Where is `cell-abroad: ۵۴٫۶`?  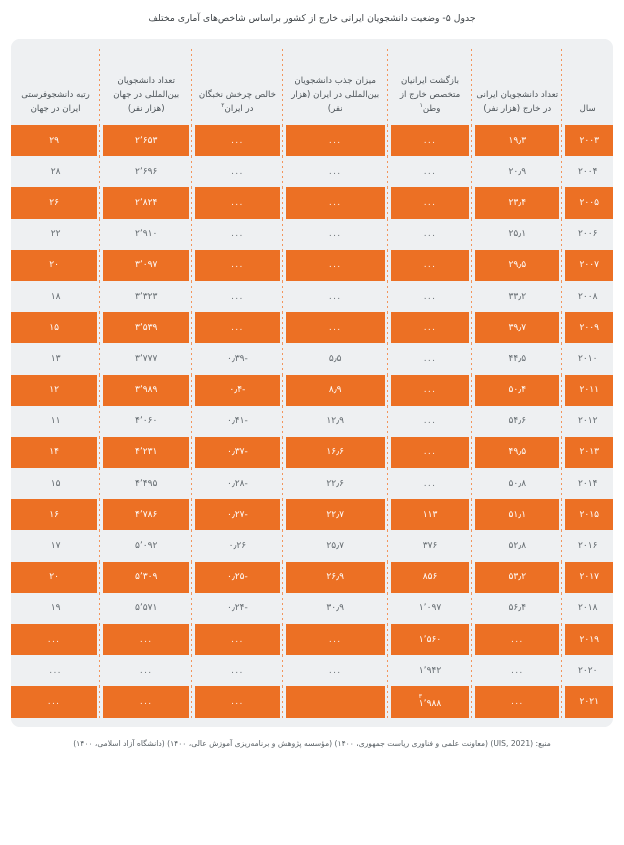 cell-abroad: ۵۴٫۶ is located at coordinates (517, 421).